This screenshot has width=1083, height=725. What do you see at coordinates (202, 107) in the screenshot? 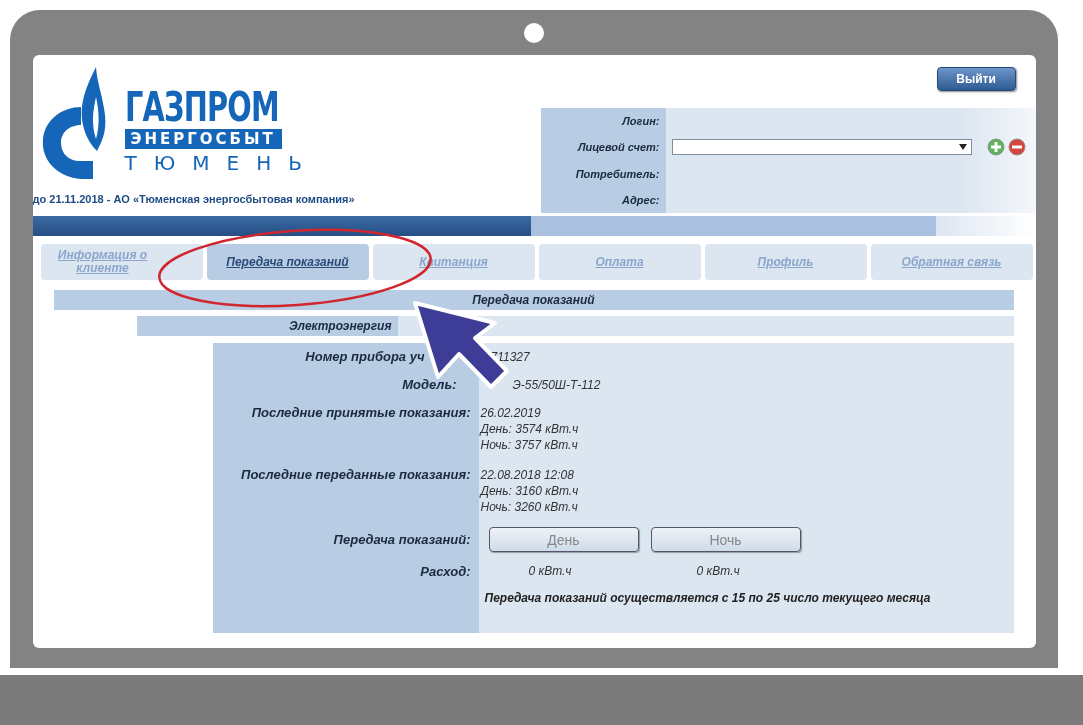
I see `logo-title: ГАЗПРОМ` at bounding box center [202, 107].